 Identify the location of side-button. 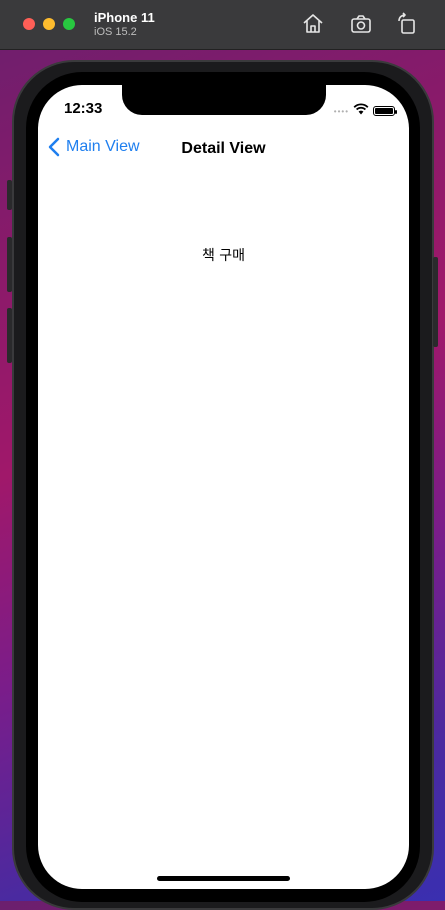
(435, 302).